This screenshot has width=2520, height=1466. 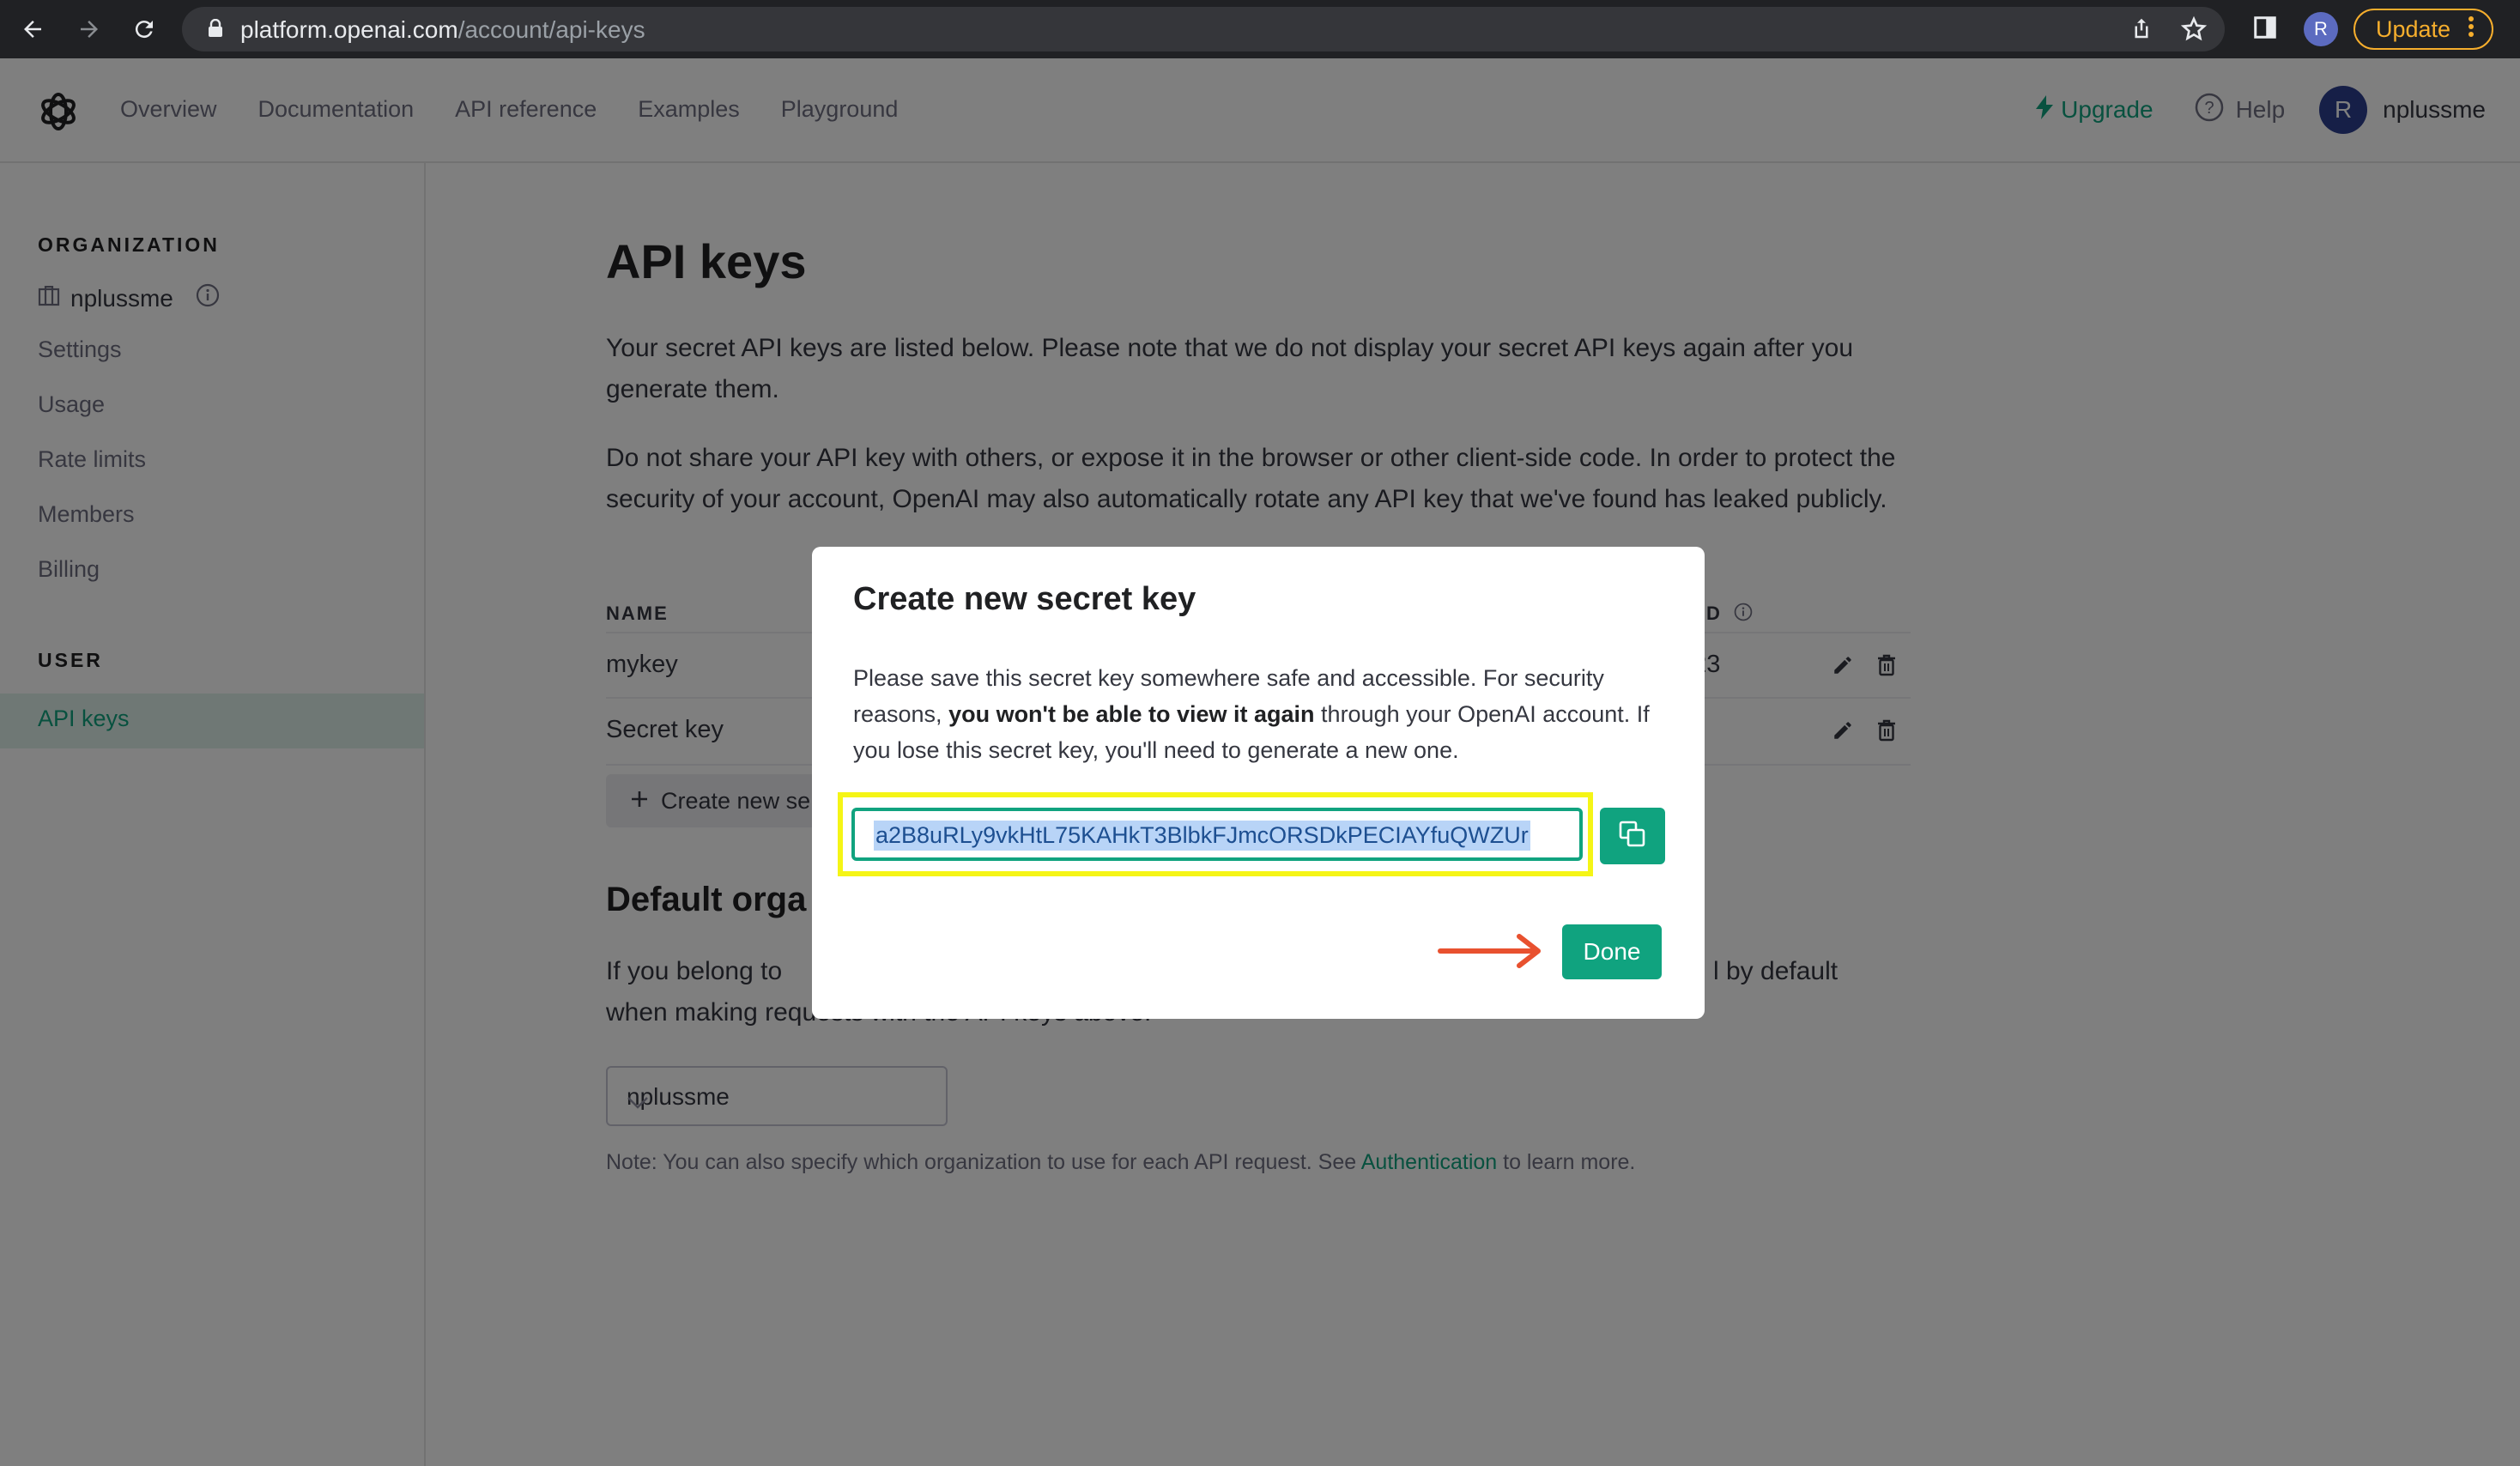 What do you see at coordinates (2414, 28) in the screenshot?
I see `update-label: Update` at bounding box center [2414, 28].